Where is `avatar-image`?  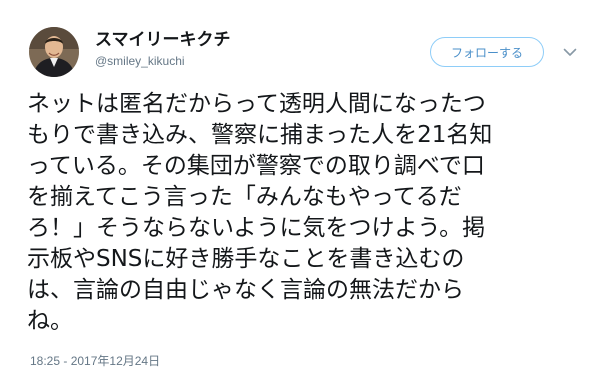 avatar-image is located at coordinates (54, 52).